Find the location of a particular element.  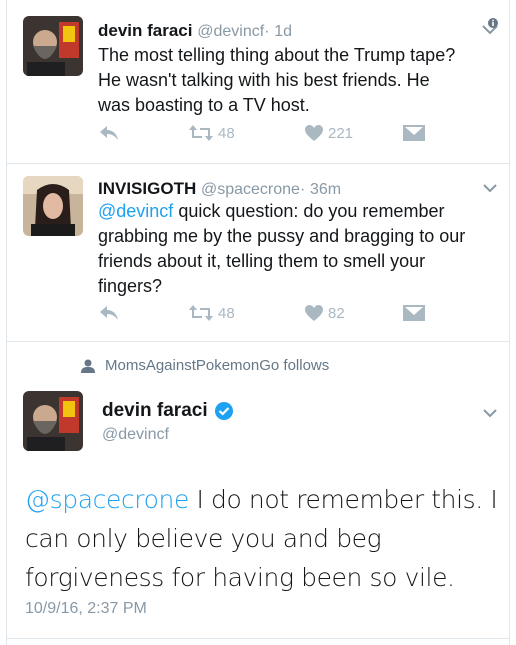

author-handle: @spacecrone is located at coordinates (250, 189).